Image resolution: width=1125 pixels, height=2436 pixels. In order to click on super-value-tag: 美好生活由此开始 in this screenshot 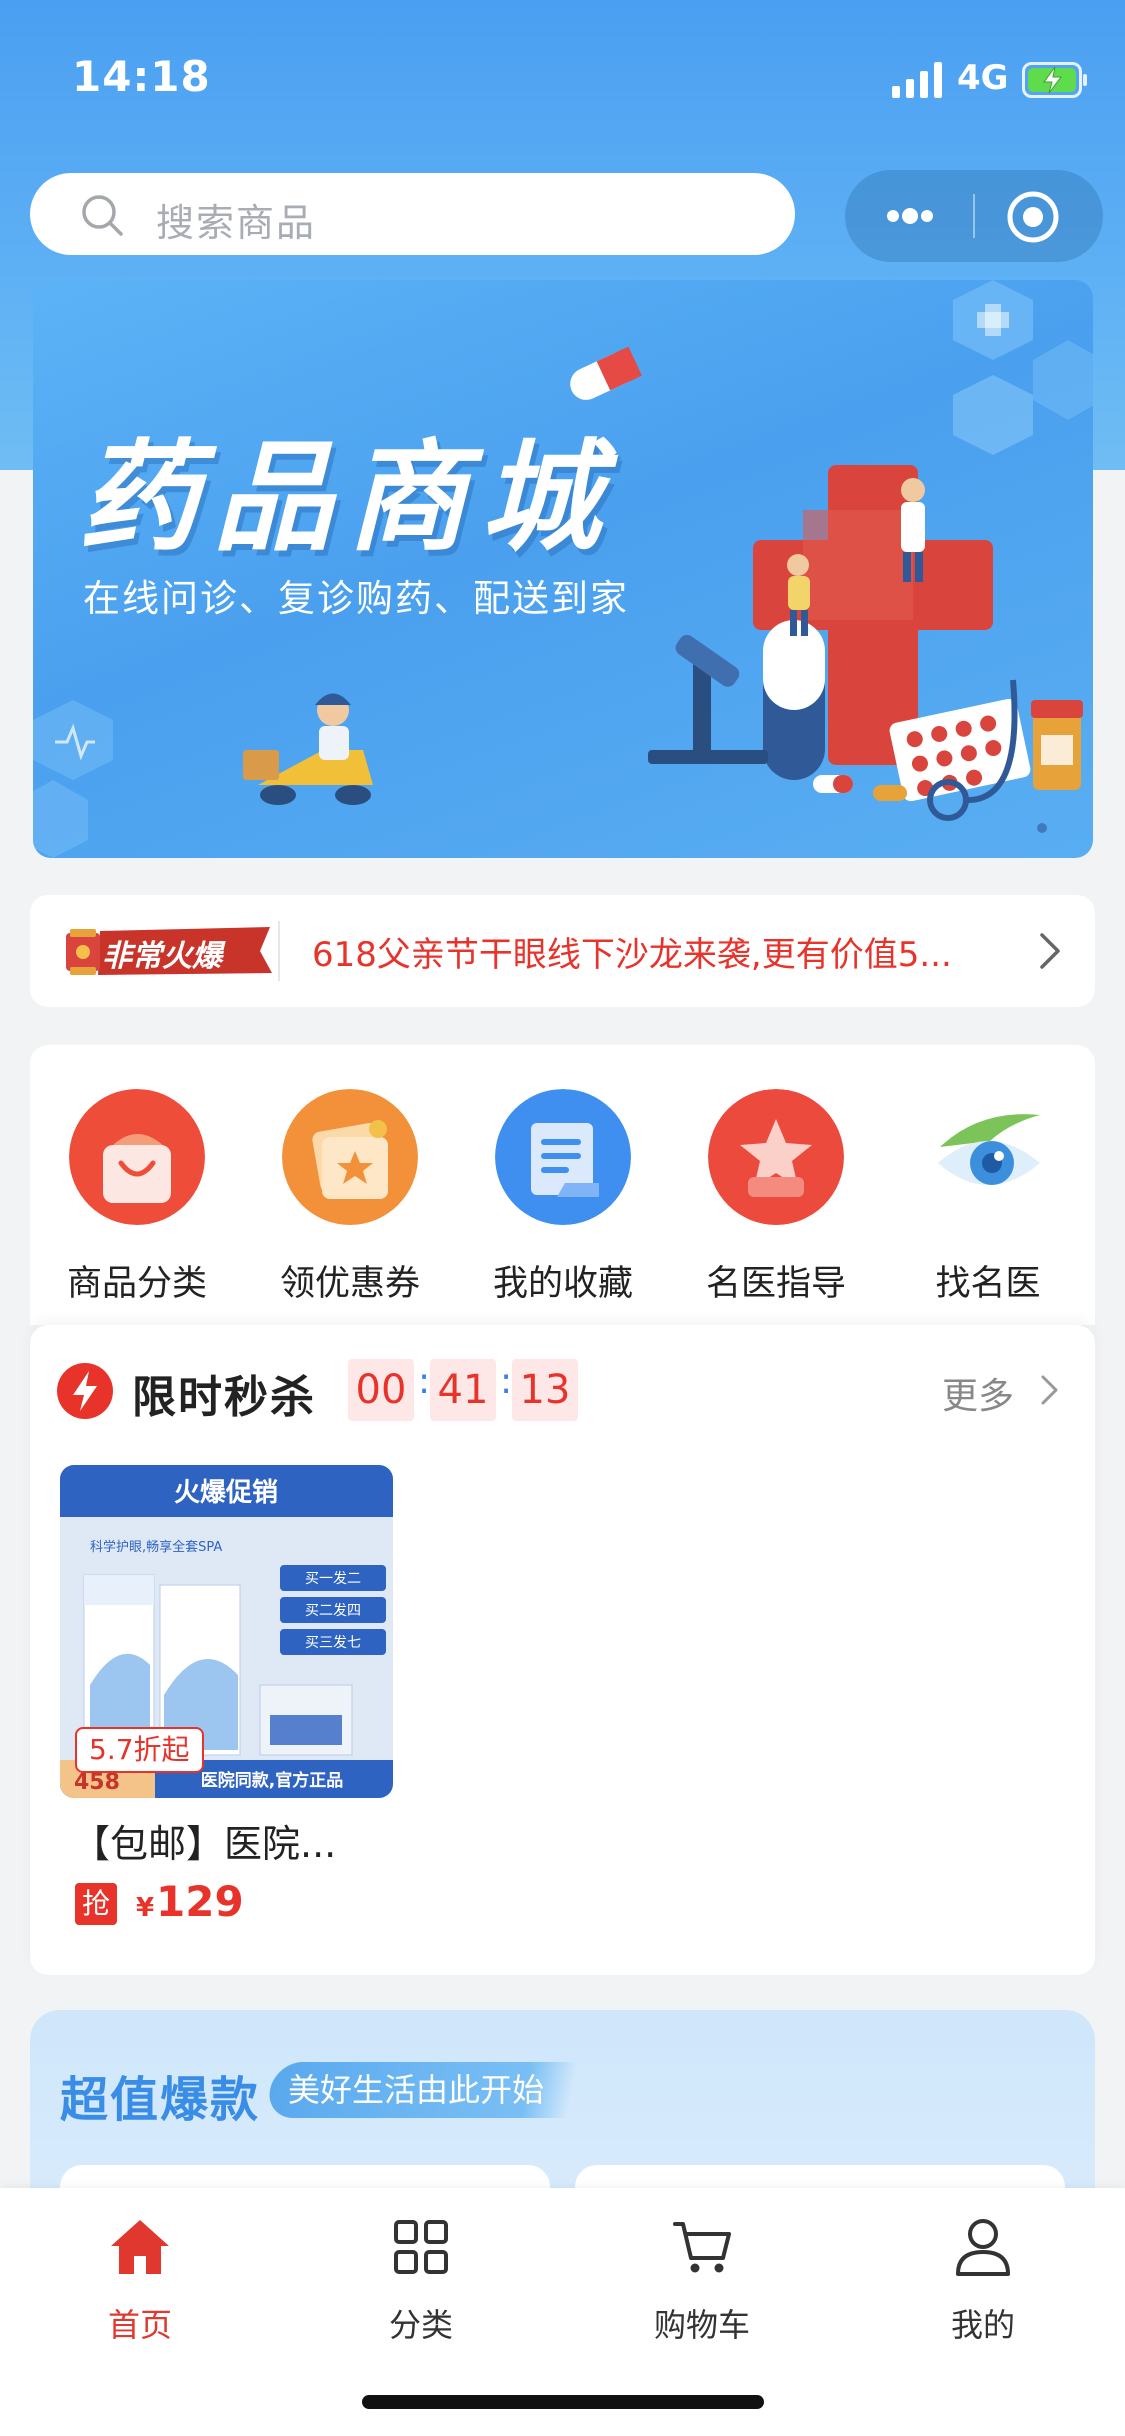, I will do `click(421, 2090)`.